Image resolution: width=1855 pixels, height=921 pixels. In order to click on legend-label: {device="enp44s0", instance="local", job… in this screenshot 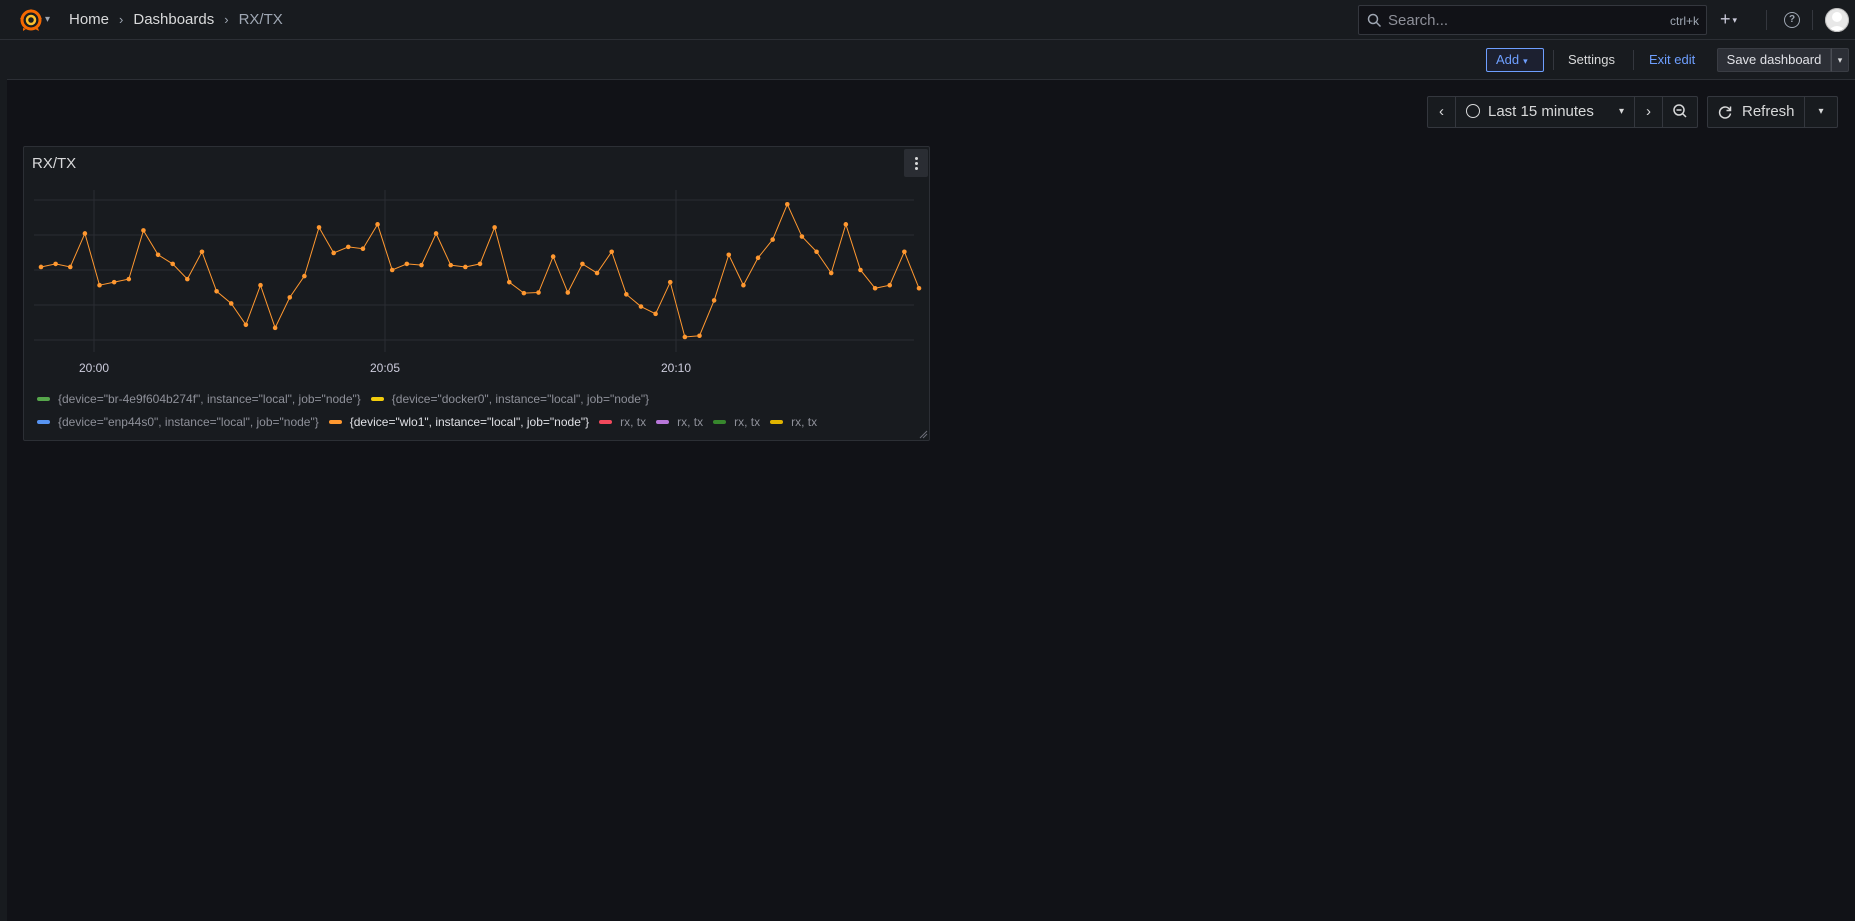, I will do `click(188, 421)`.